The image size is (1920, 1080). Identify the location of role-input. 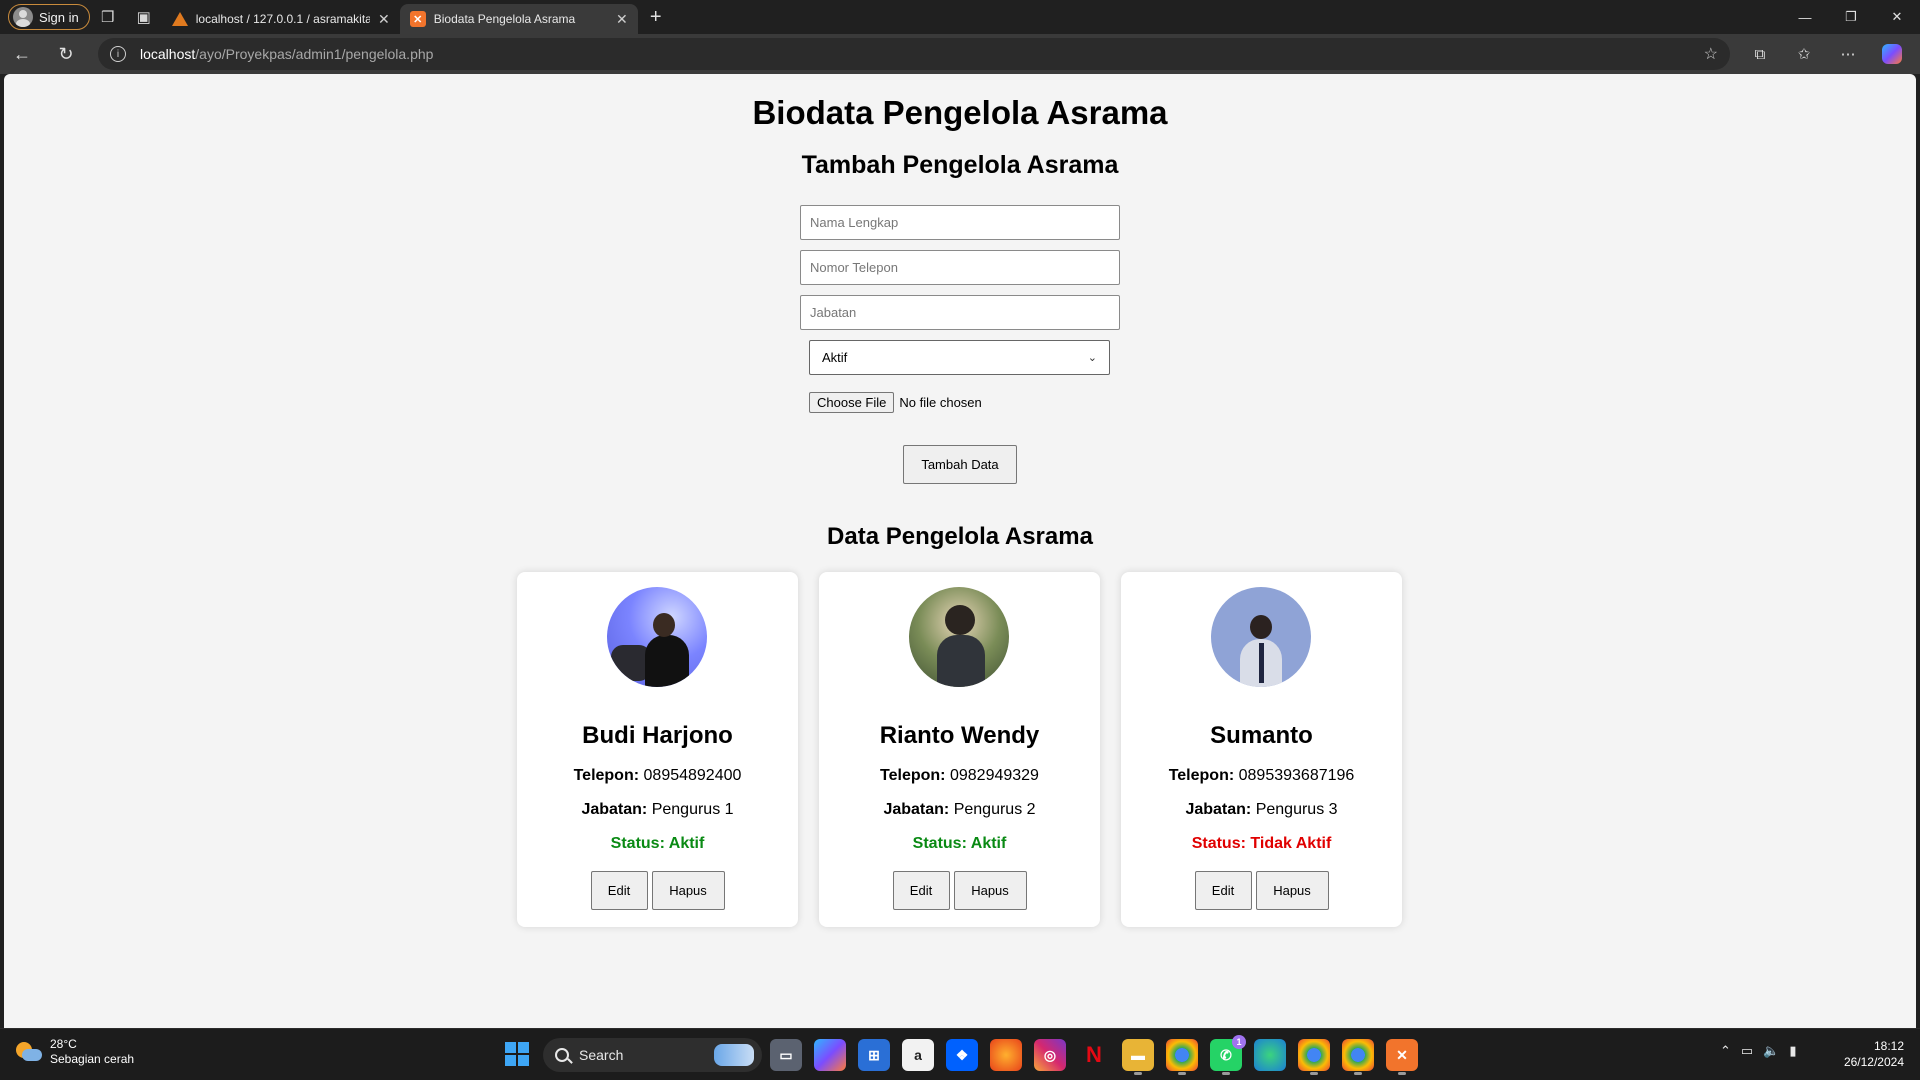
(960, 312).